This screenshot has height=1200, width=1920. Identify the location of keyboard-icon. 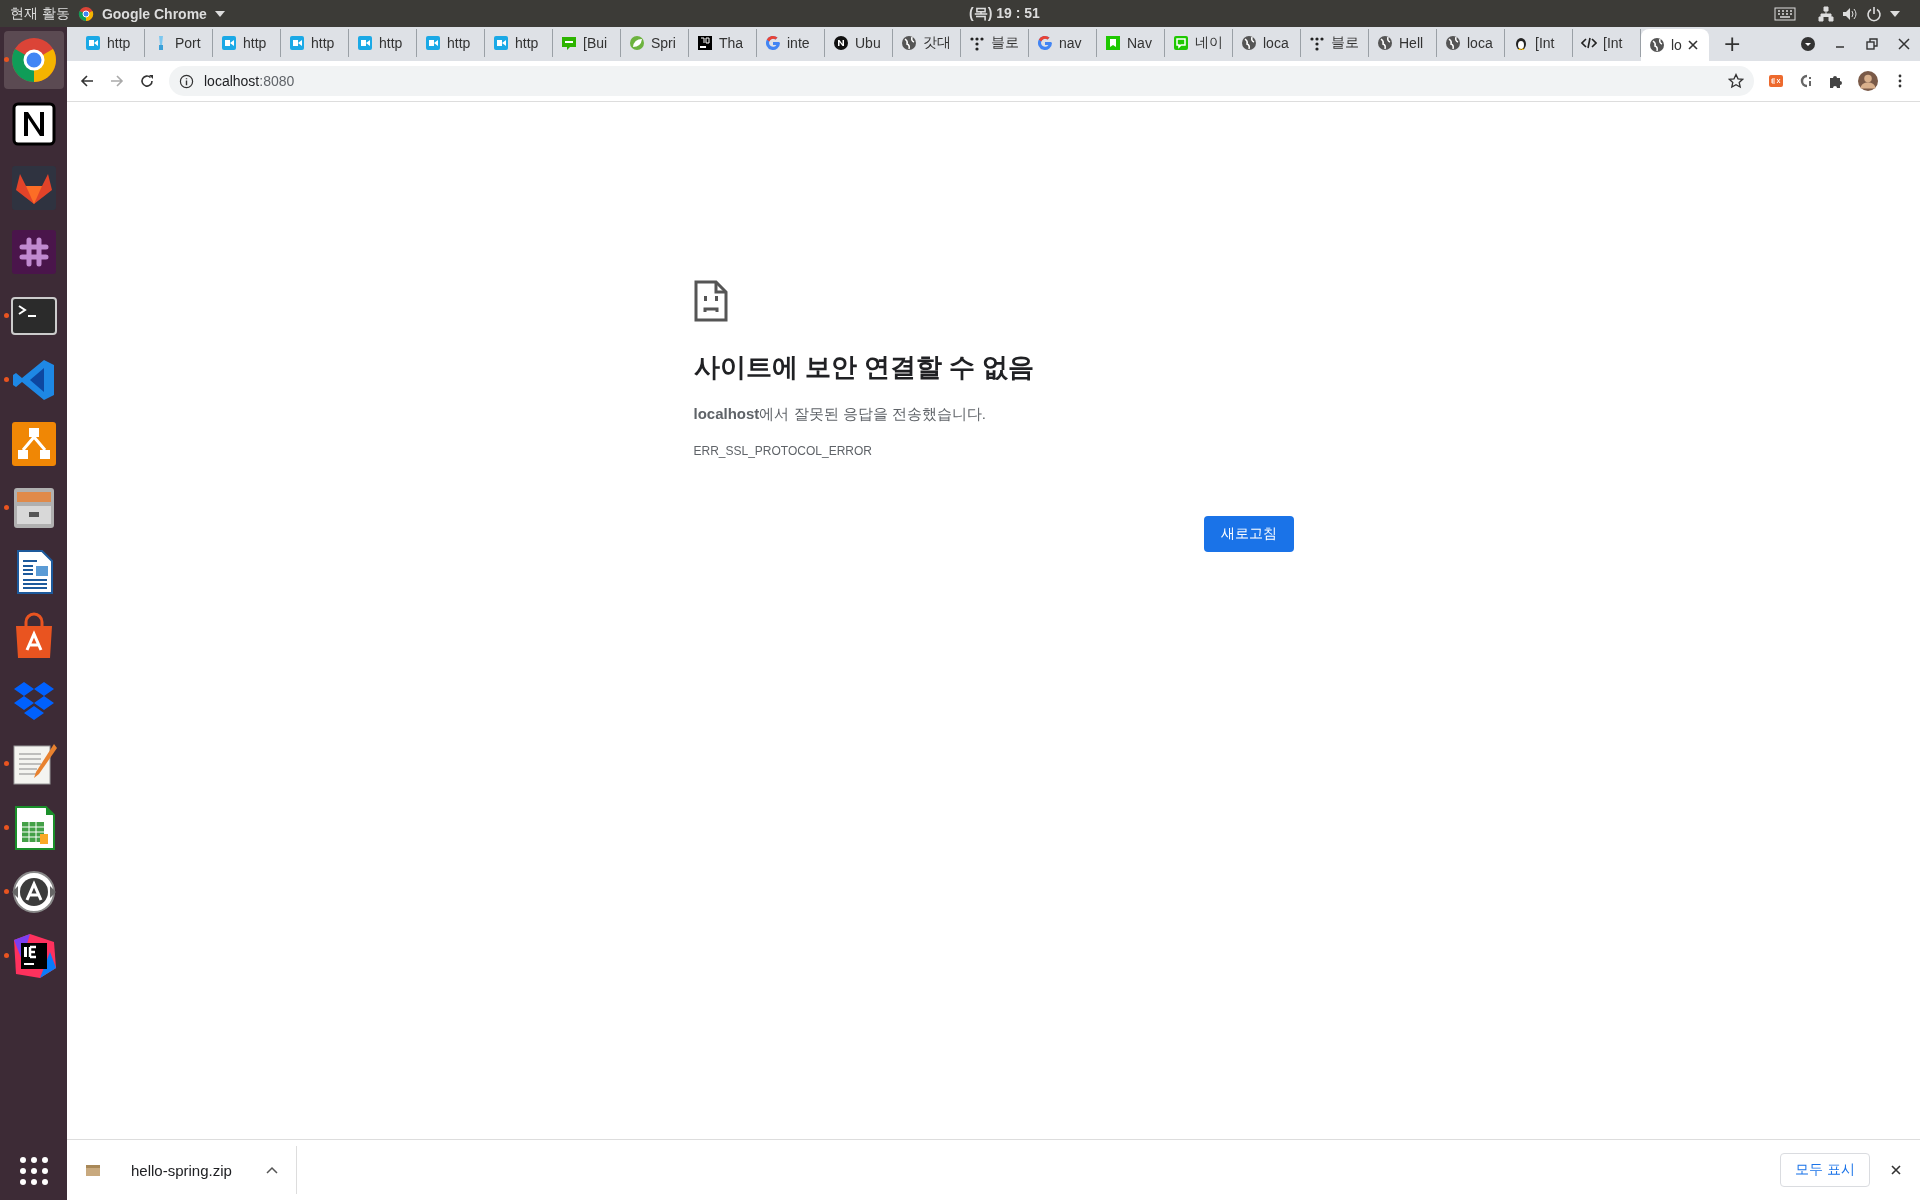
(1785, 13).